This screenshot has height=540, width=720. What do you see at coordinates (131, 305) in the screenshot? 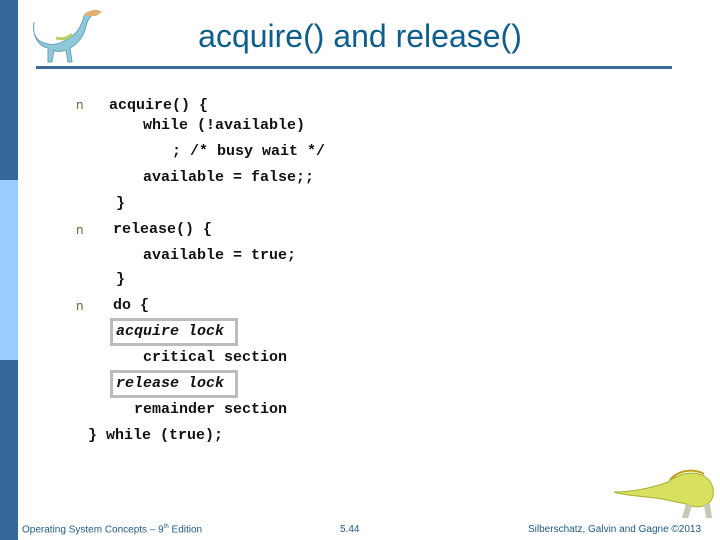
I see `code-line: do {` at bounding box center [131, 305].